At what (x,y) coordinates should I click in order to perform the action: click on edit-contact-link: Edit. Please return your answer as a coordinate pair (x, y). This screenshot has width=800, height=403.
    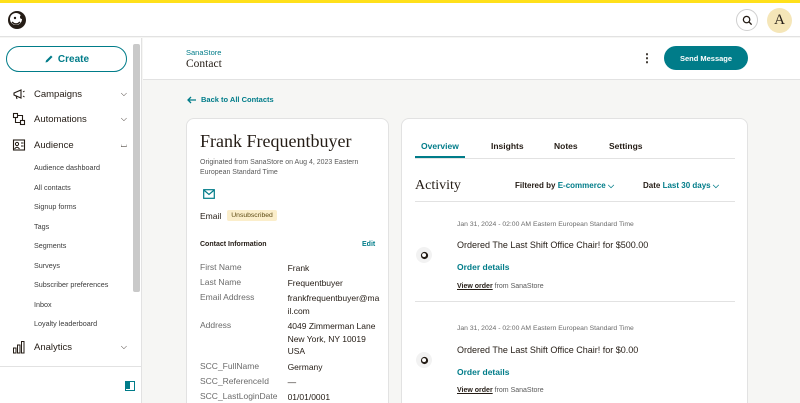
    Looking at the image, I should click on (368, 244).